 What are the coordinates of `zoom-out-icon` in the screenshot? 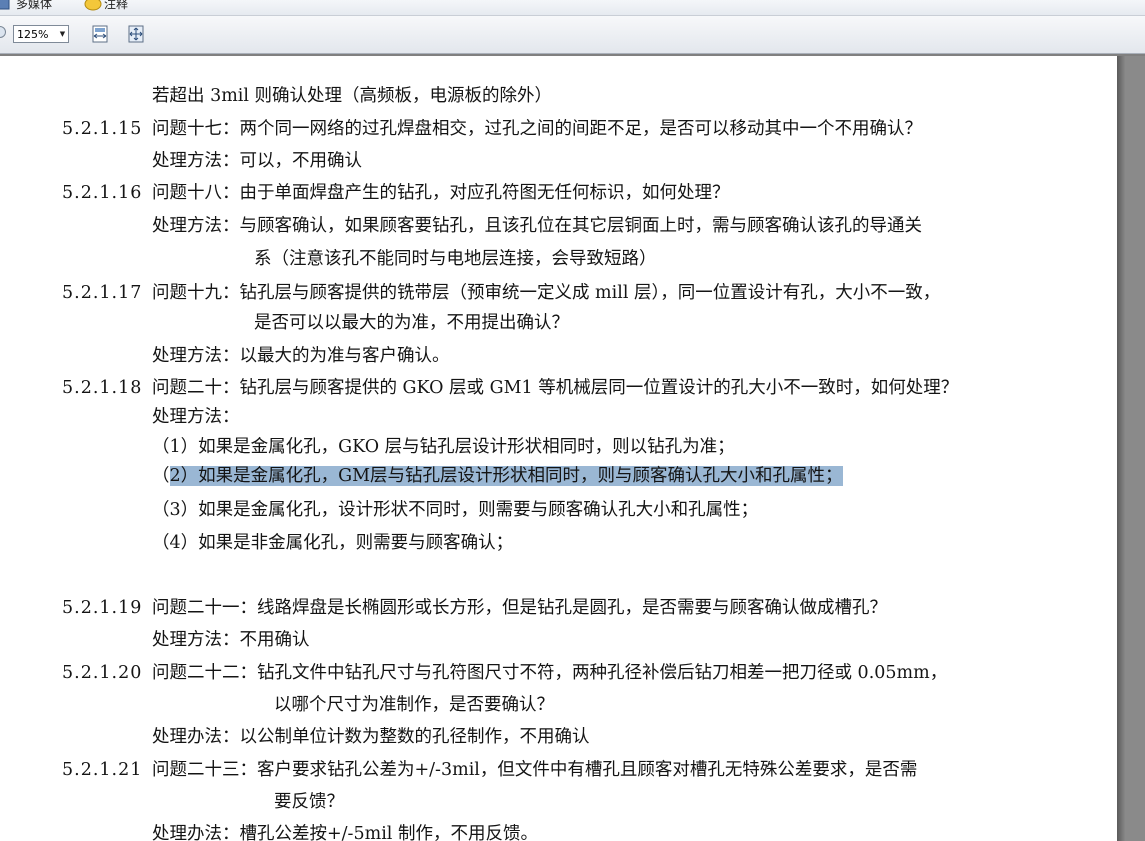 It's located at (3, 32).